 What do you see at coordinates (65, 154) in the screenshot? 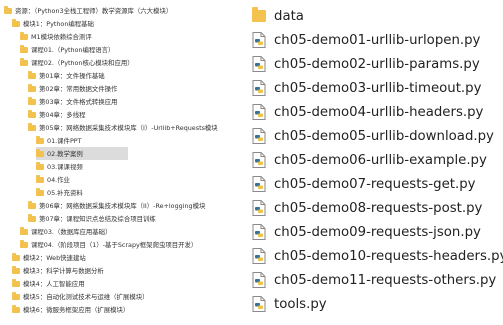
I see `tree-item-label: 02.教学案例` at bounding box center [65, 154].